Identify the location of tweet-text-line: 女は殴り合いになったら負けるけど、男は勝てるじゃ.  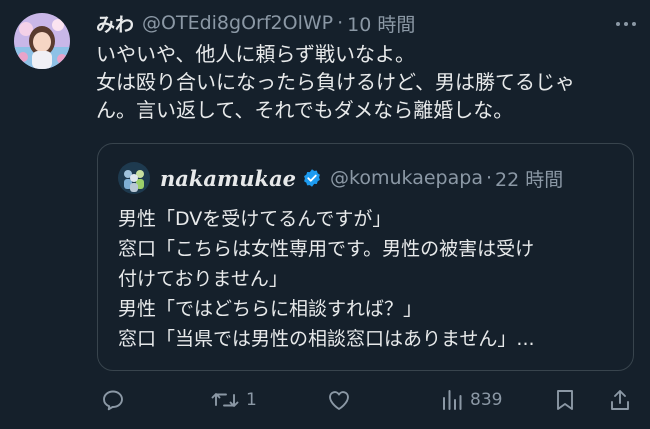
(335, 82).